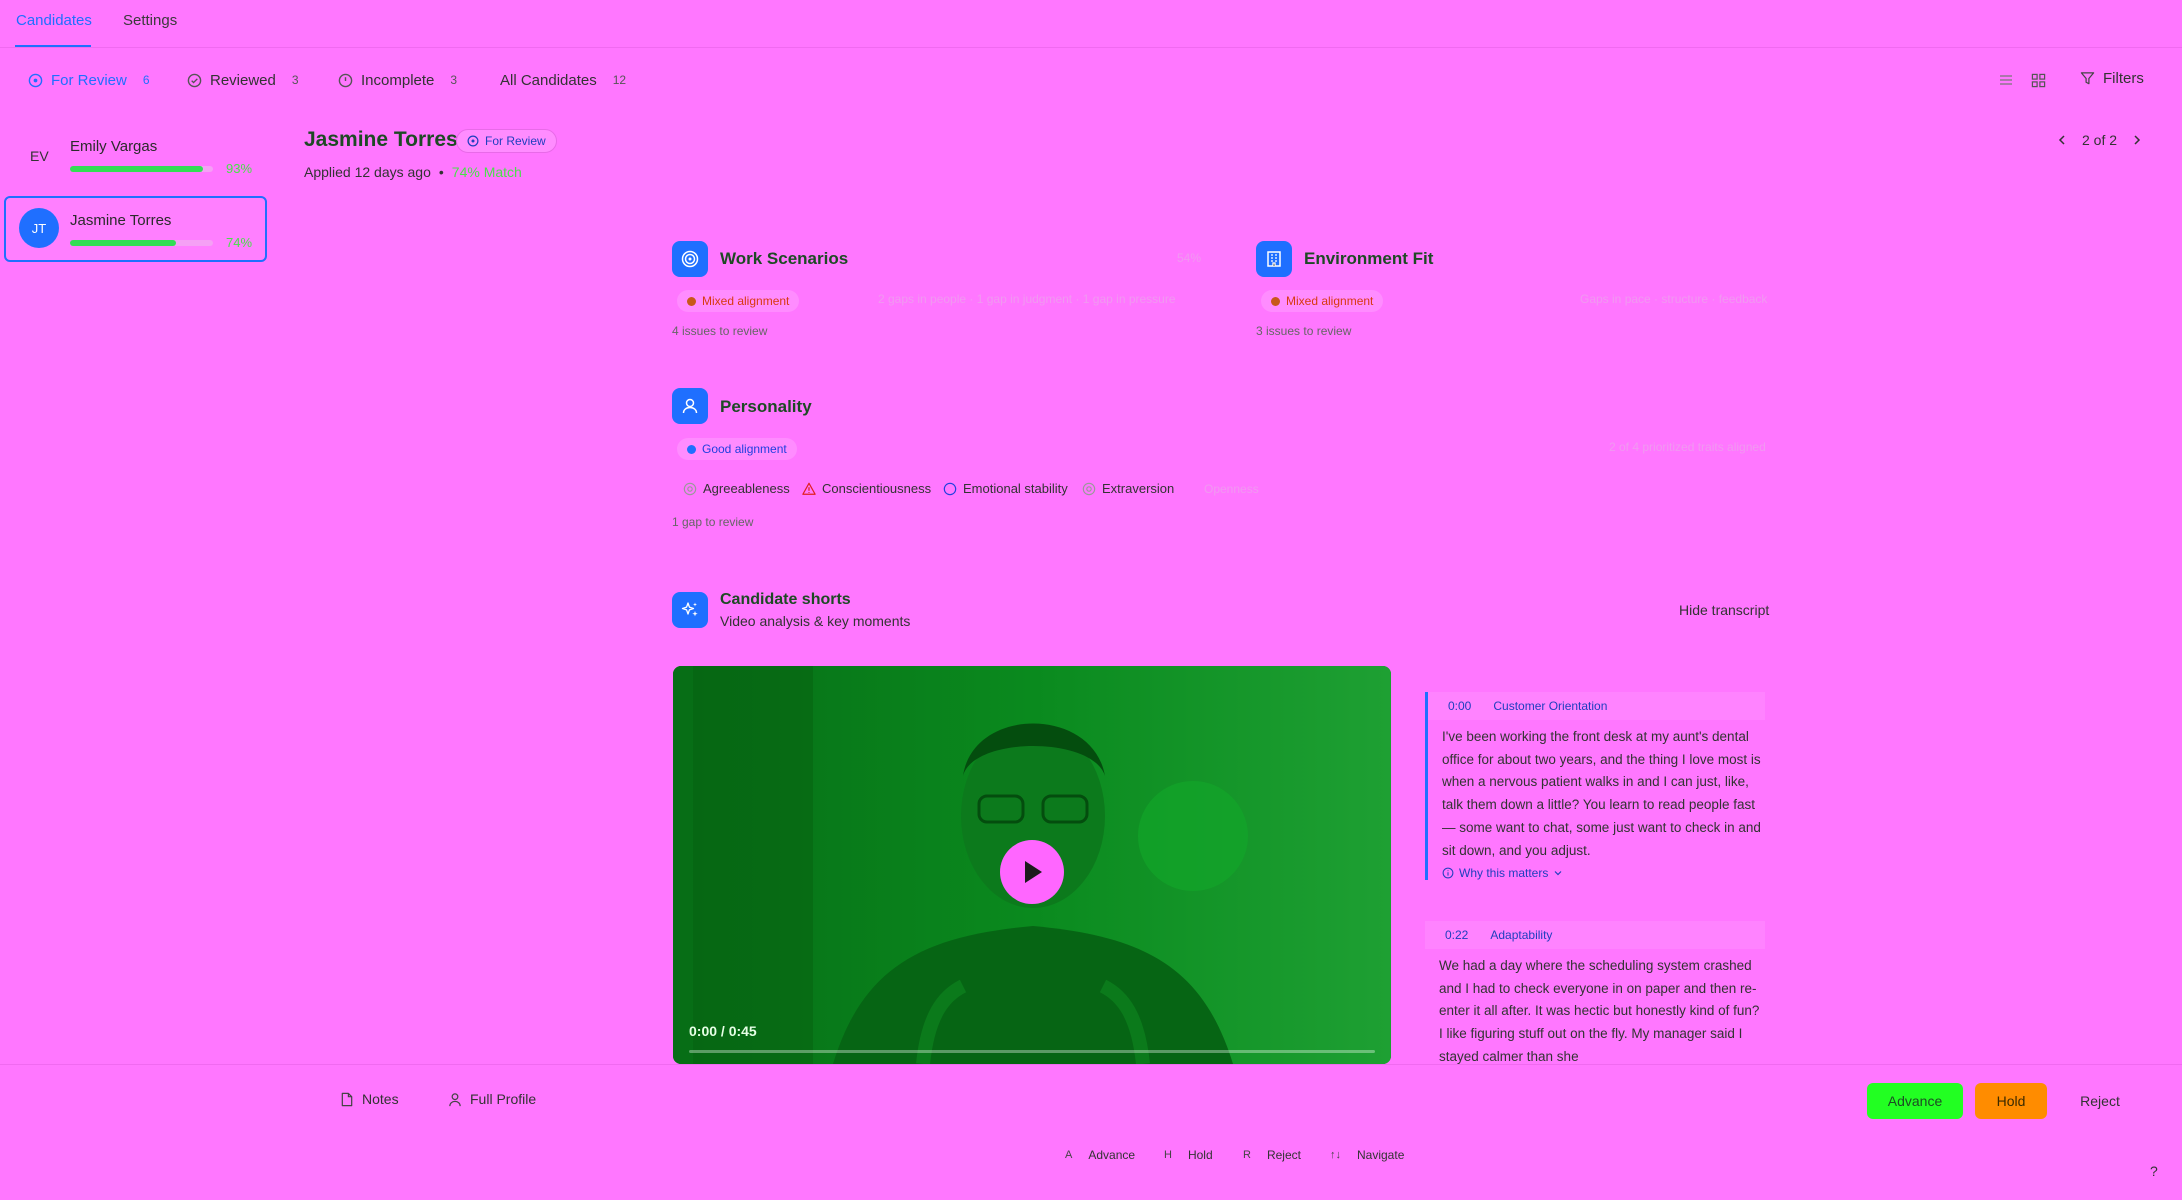 Image resolution: width=2182 pixels, height=1200 pixels. Describe the element at coordinates (1456, 935) in the screenshot. I see `moment-timestamp: 0:22` at that location.